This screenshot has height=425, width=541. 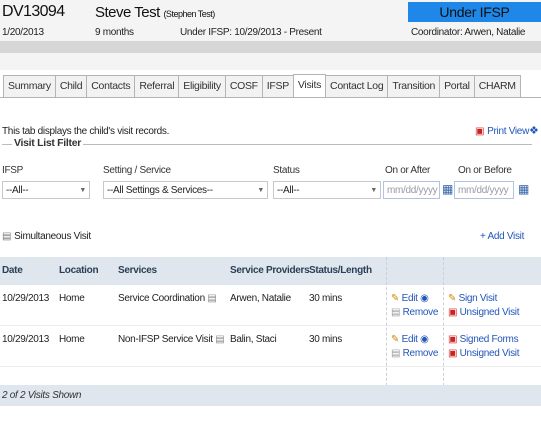 I want to click on tab-eligibility: Eligibility, so click(x=202, y=86).